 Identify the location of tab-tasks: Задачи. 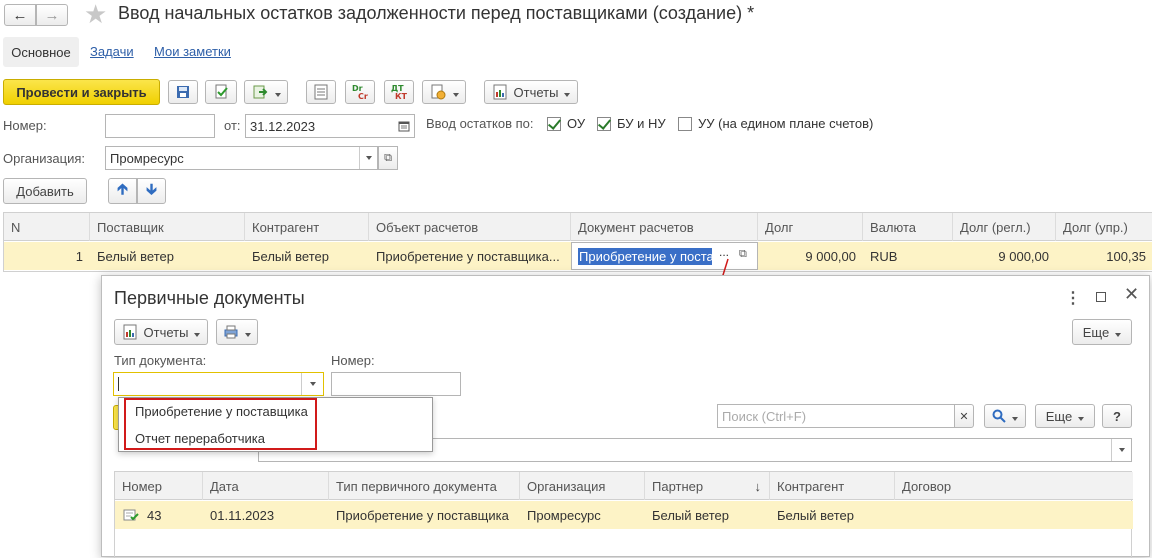
(112, 51).